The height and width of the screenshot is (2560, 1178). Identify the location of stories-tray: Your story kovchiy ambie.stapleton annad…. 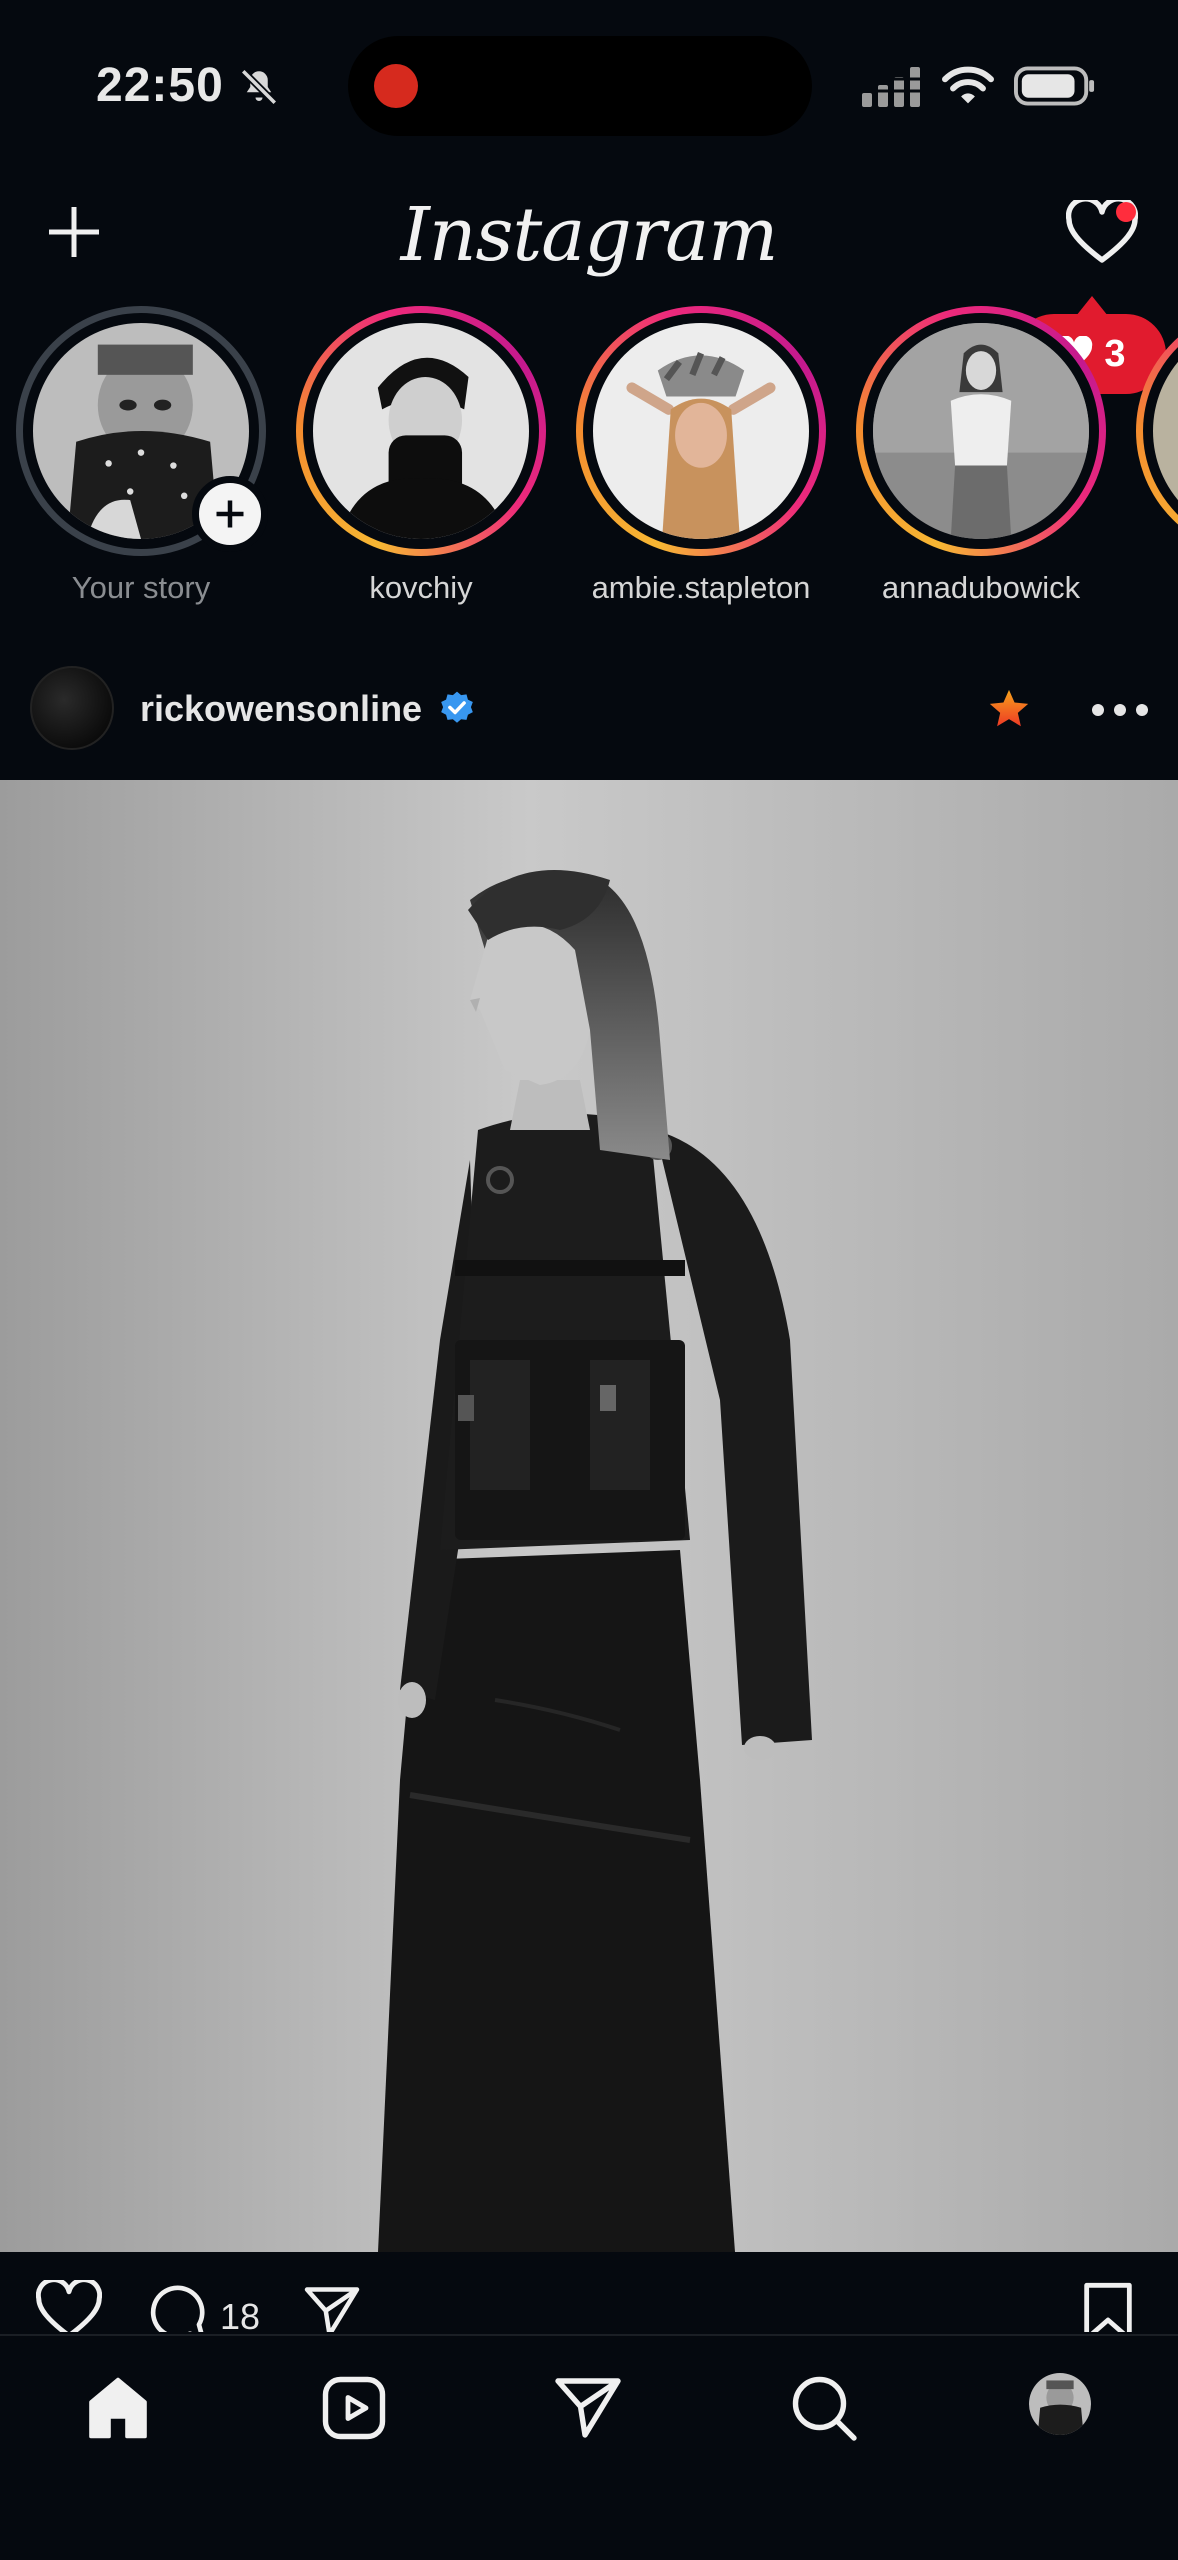
(589, 460).